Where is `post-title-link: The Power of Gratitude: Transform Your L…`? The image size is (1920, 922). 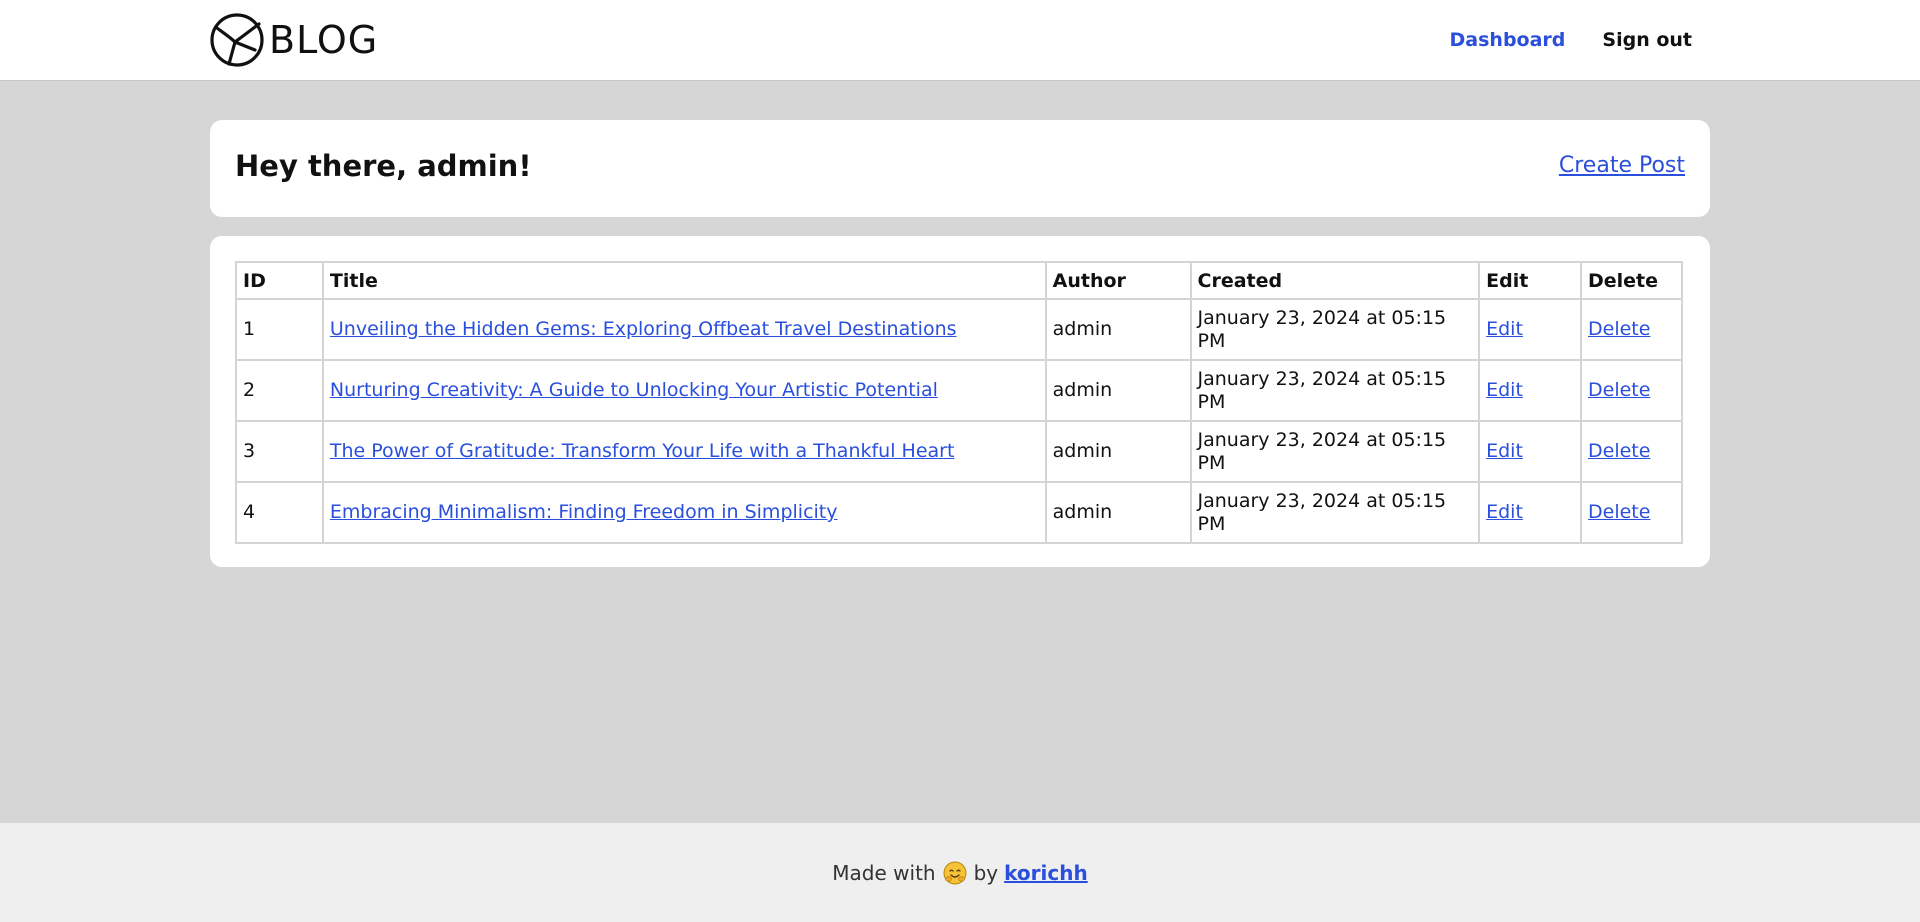 post-title-link: The Power of Gratitude: Transform Your L… is located at coordinates (642, 451).